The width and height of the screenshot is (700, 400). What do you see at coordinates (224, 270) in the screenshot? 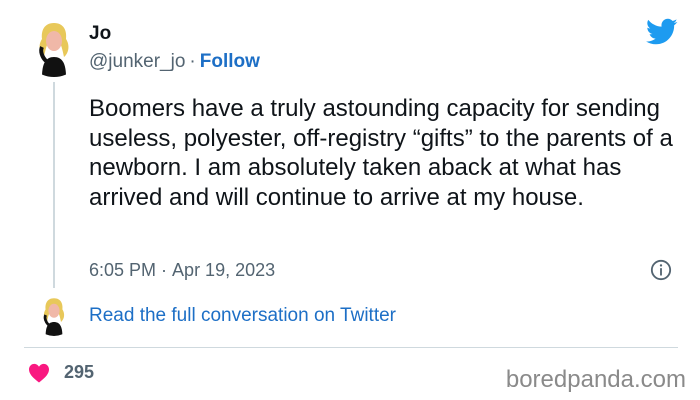
I see `tweet-date: Apr 19, 2023` at bounding box center [224, 270].